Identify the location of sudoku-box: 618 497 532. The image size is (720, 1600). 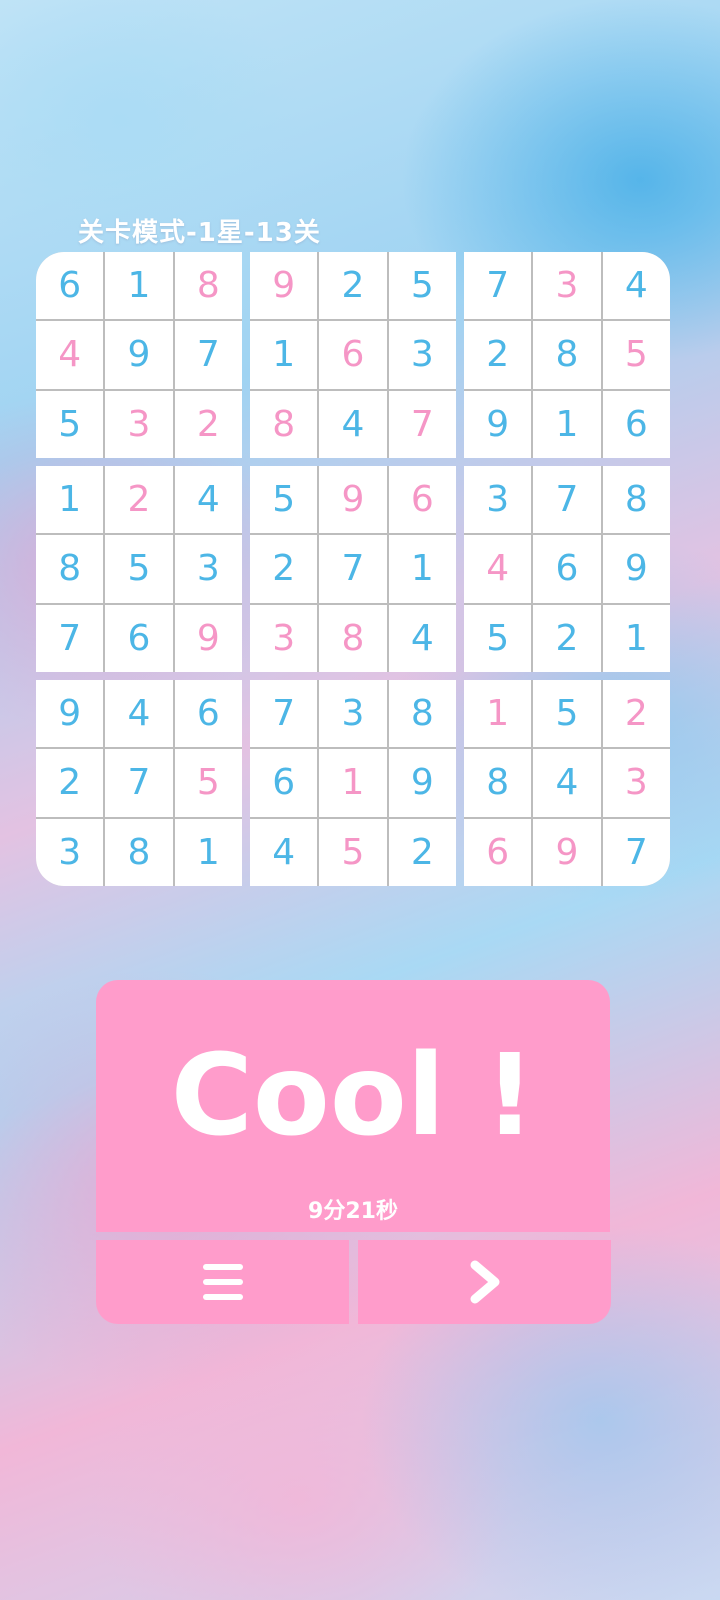
(139, 355).